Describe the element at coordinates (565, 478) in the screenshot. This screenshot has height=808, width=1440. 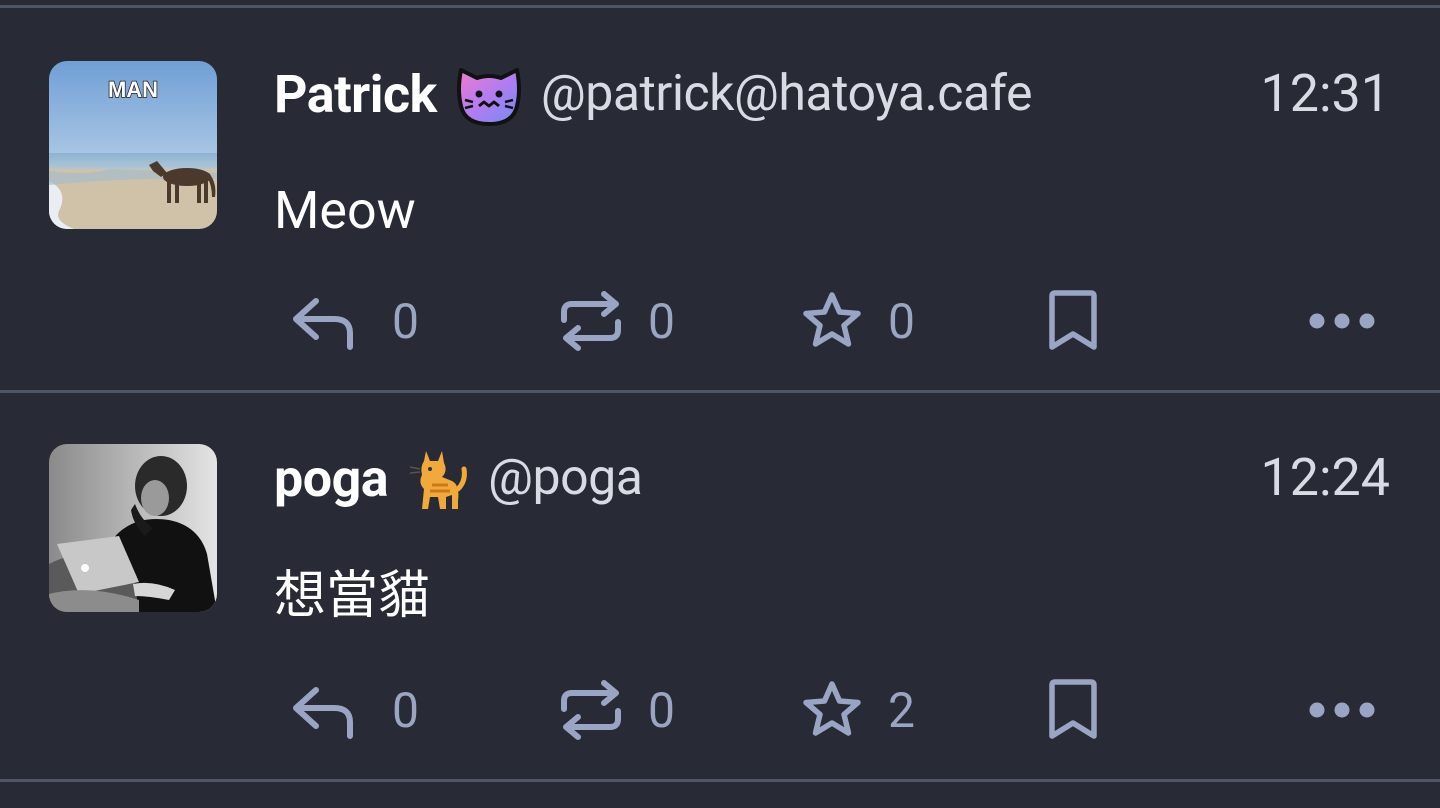
I see `account-handle: @poga` at that location.